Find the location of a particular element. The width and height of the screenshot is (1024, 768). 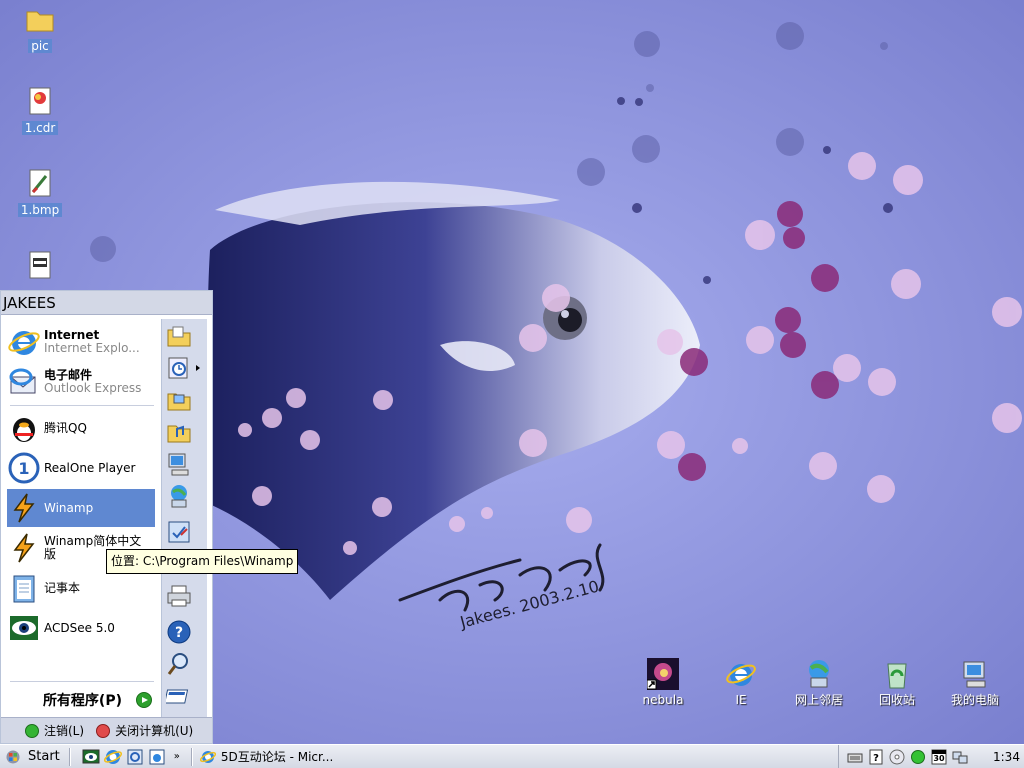

desktop-icon-psd is located at coordinates (40, 267).